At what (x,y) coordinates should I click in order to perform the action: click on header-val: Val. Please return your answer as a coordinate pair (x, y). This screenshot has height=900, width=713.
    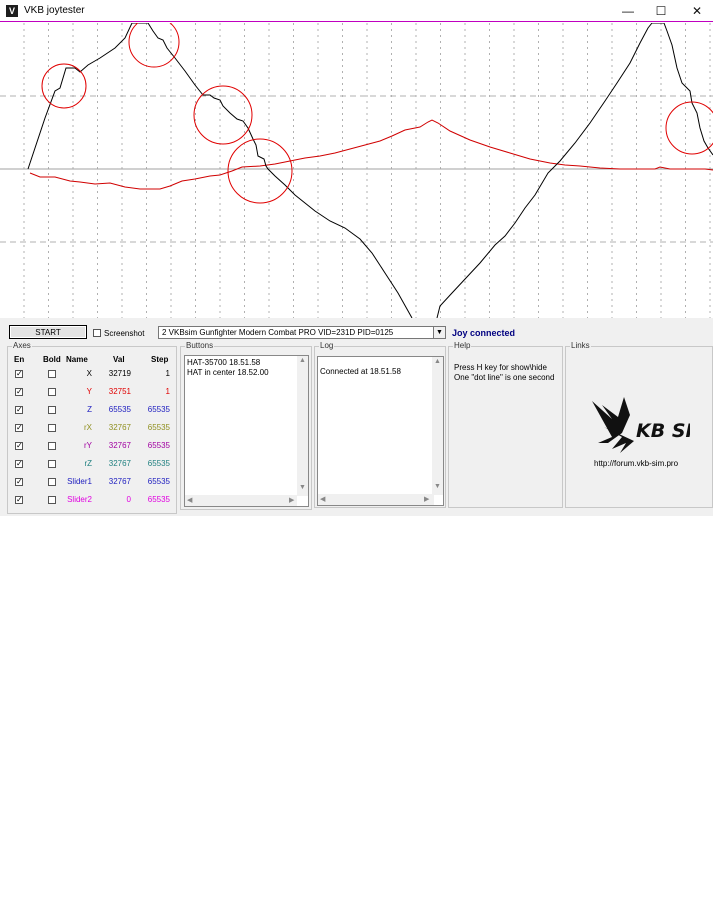
    Looking at the image, I should click on (119, 359).